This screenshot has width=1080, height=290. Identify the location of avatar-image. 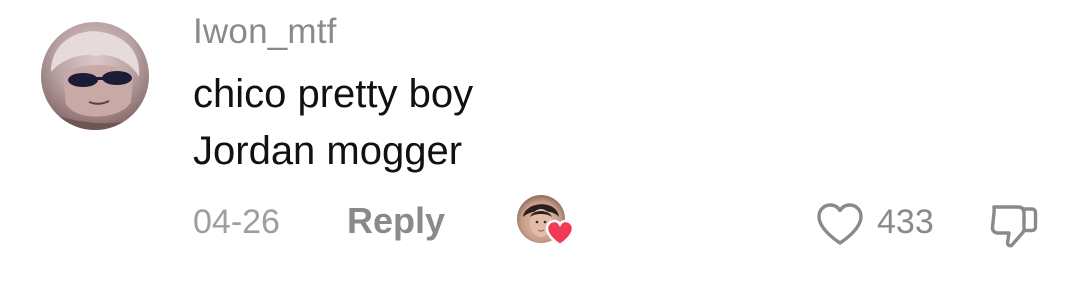
(95, 80).